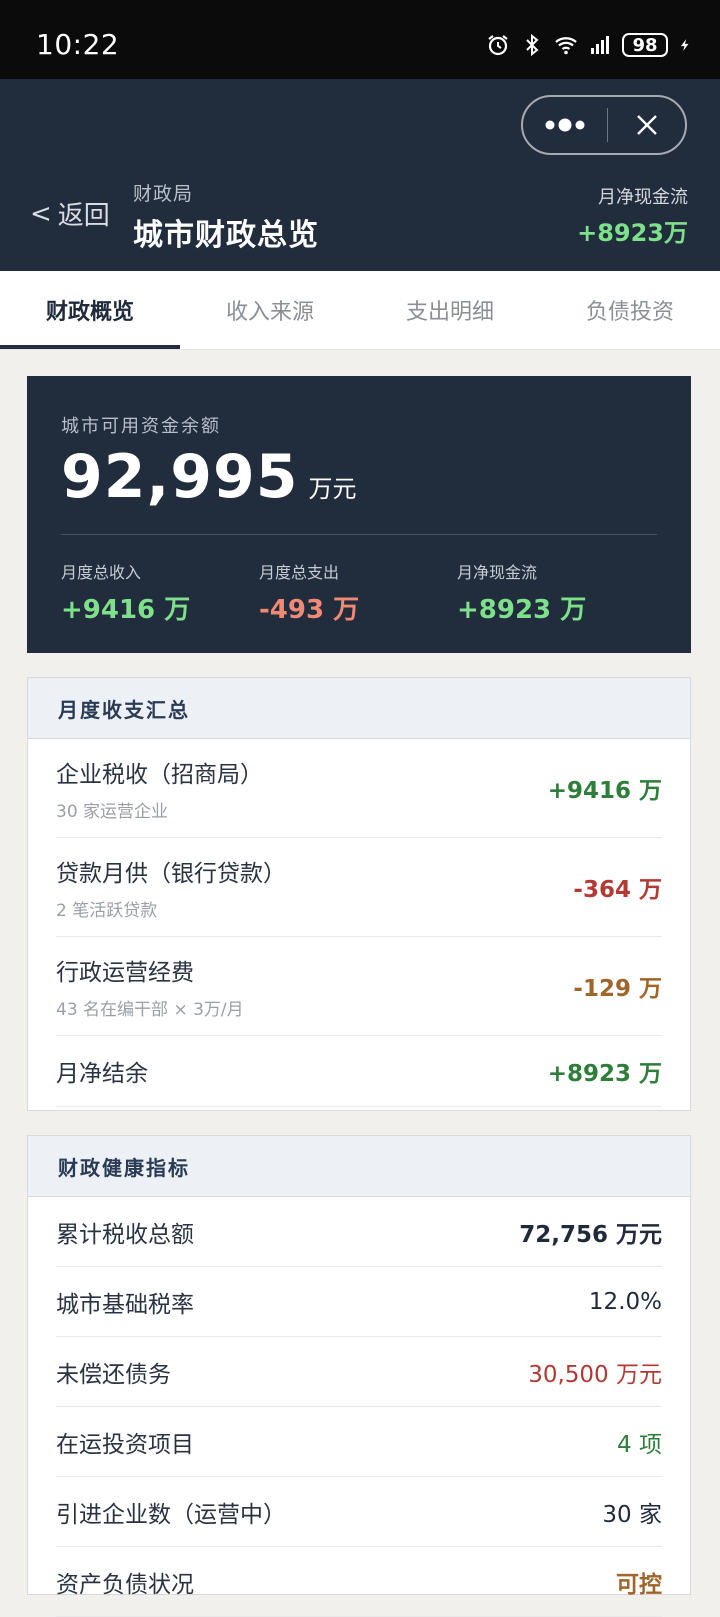 The height and width of the screenshot is (1617, 720). Describe the element at coordinates (604, 1074) in the screenshot. I see `list-item-value: +8923 万` at that location.